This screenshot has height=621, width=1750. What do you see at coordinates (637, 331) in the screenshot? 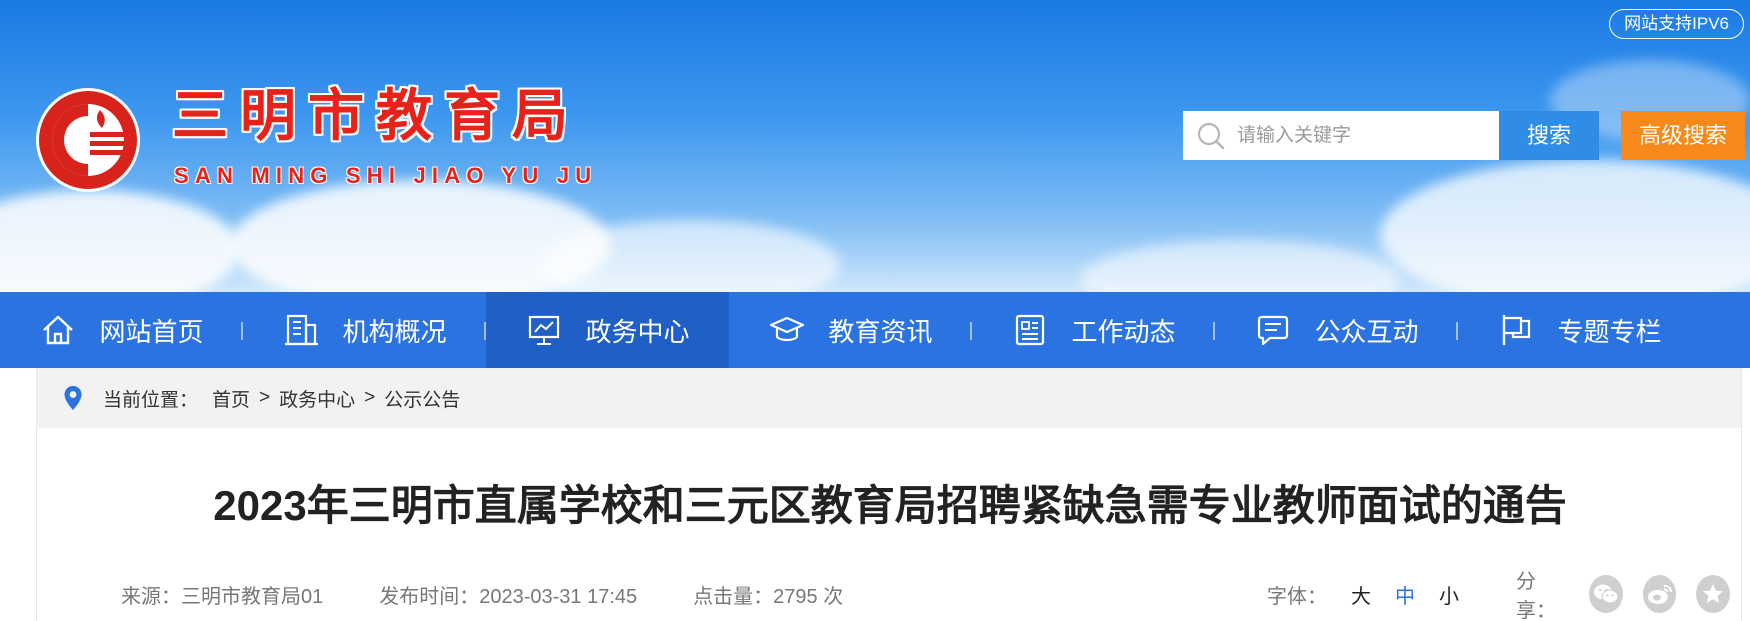
I see `nav-item-label: 政务中心` at bounding box center [637, 331].